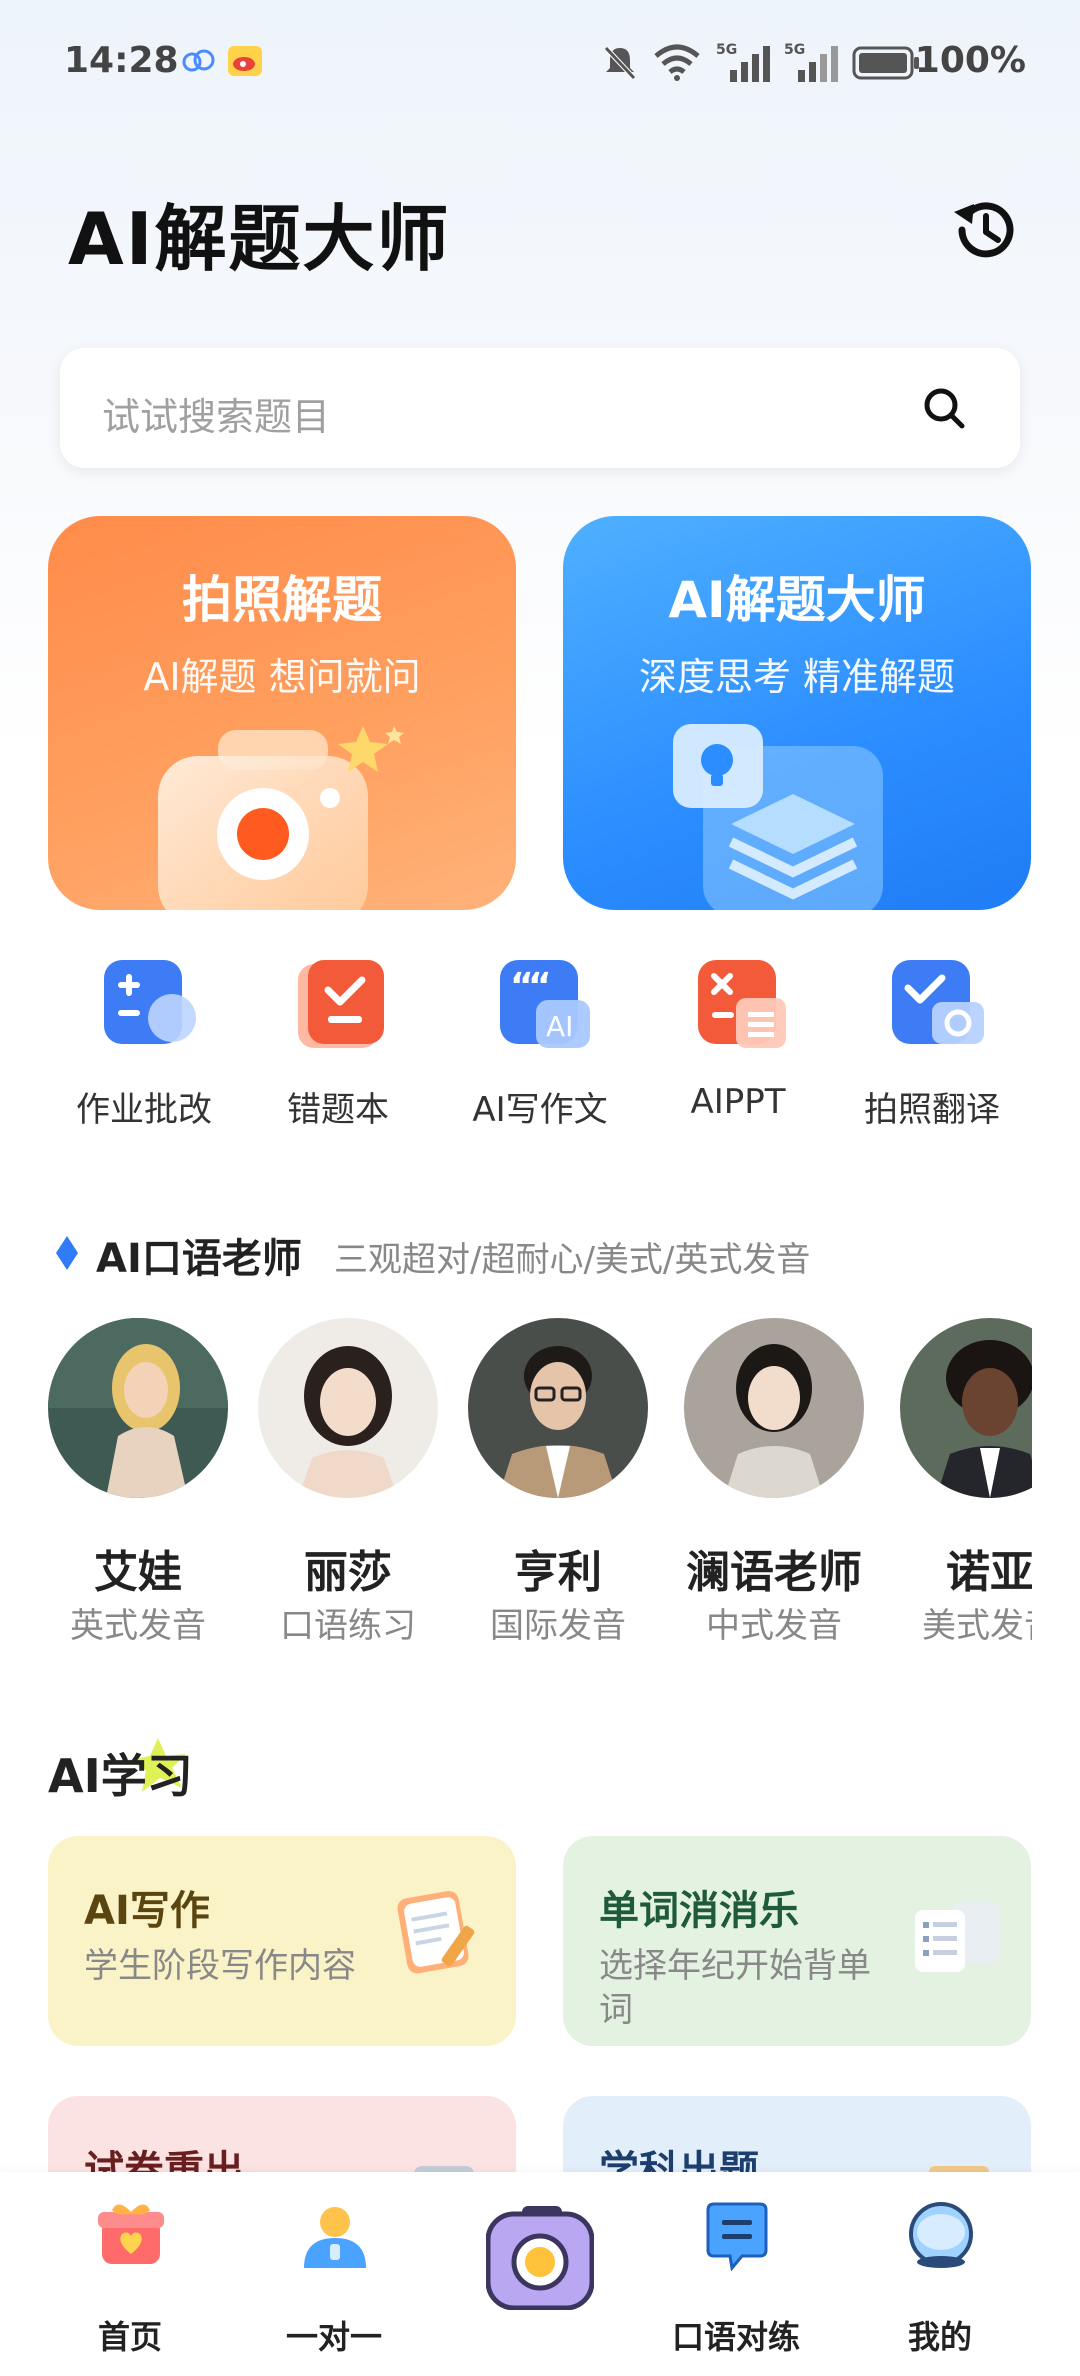  Describe the element at coordinates (940, 2287) in the screenshot. I see `nav-profile: 我的` at that location.